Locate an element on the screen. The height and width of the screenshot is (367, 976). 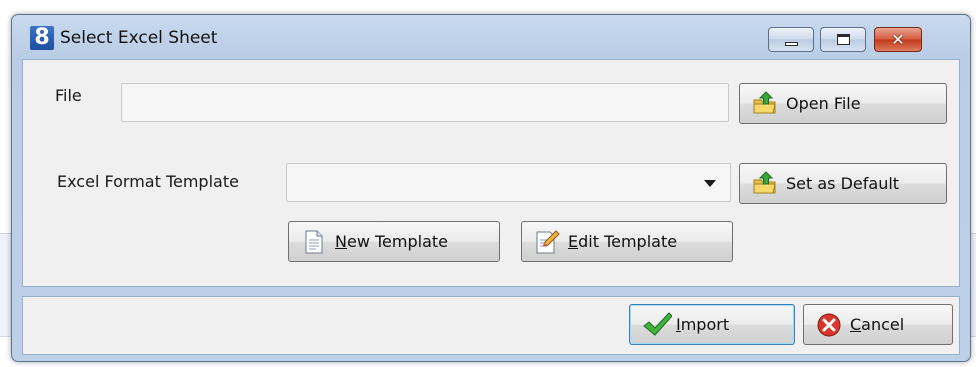
file-label: File is located at coordinates (68, 95).